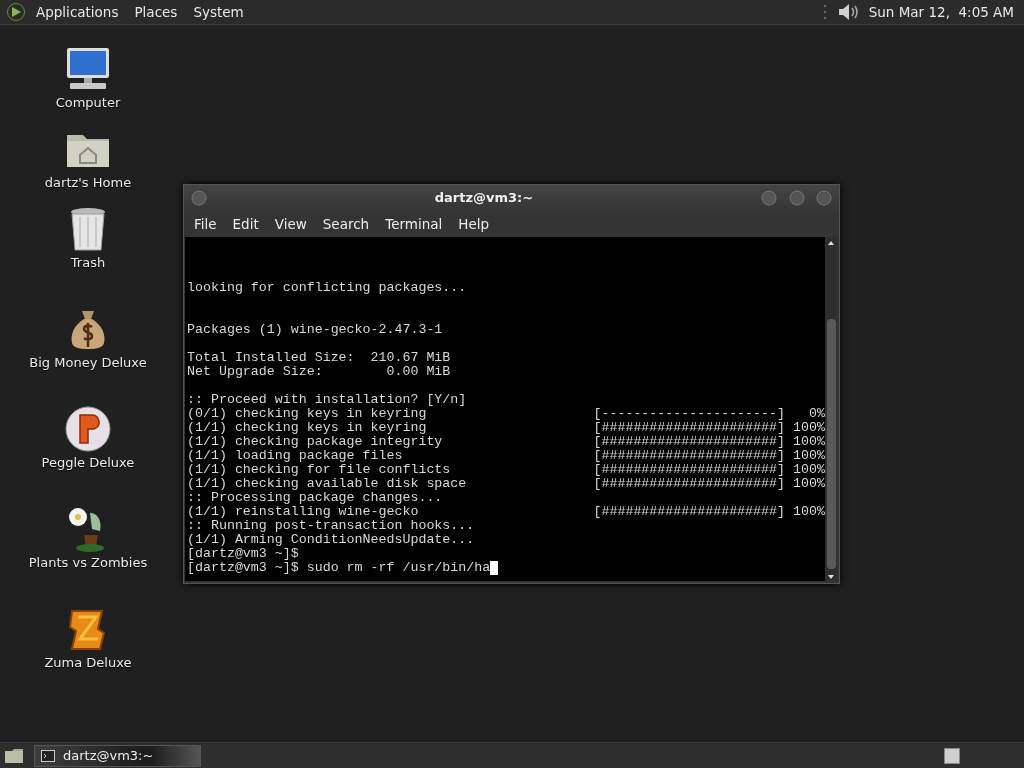  I want to click on scroll-down-icon, so click(831, 577).